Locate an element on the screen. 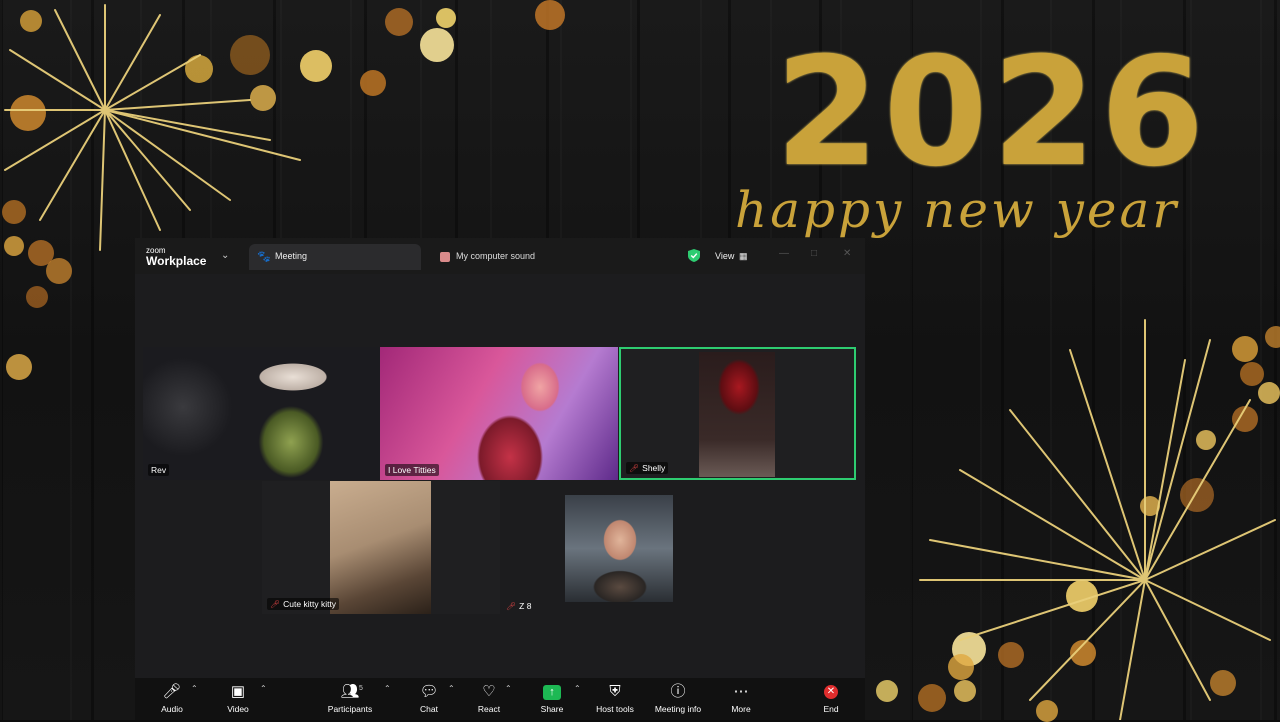 The width and height of the screenshot is (1280, 722). share-label: Share is located at coordinates (552, 709).